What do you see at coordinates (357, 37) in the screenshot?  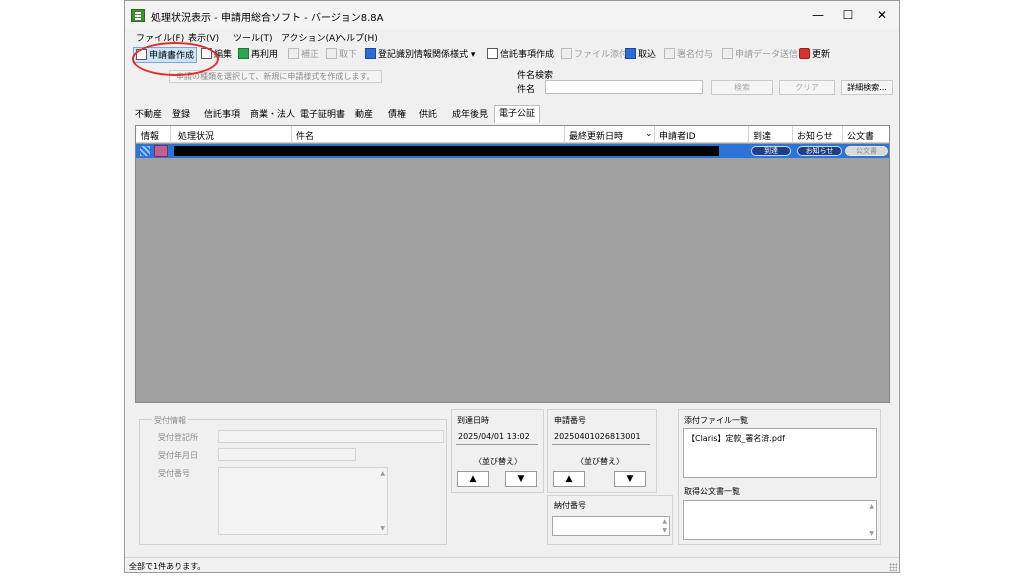 I see `menu-help: ヘルプ(H)` at bounding box center [357, 37].